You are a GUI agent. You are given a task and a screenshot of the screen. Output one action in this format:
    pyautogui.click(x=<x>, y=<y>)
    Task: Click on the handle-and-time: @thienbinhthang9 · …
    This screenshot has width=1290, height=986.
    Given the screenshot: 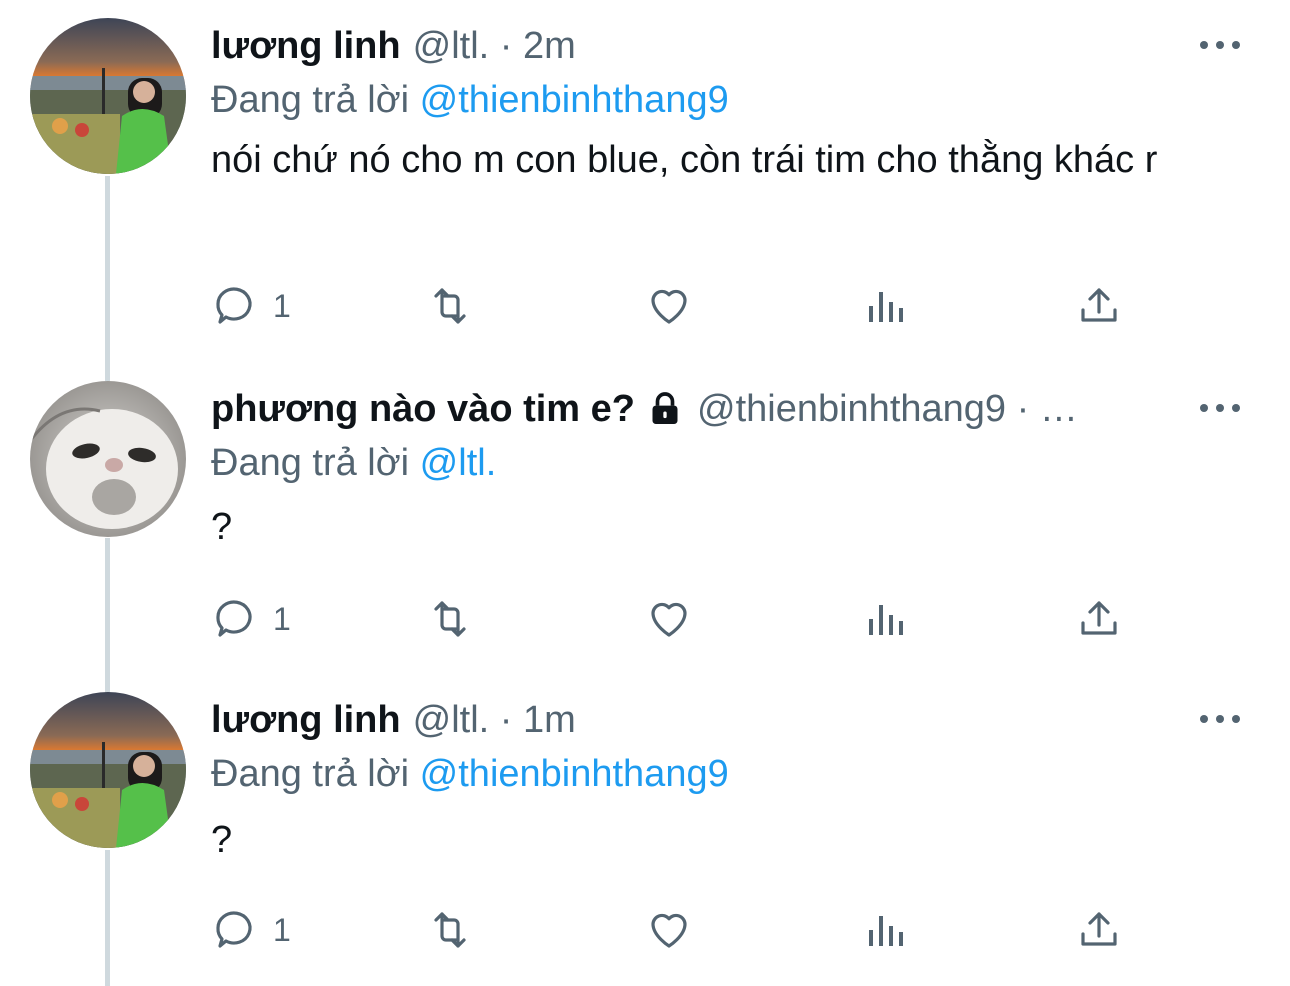 What is the action you would take?
    pyautogui.click(x=887, y=409)
    